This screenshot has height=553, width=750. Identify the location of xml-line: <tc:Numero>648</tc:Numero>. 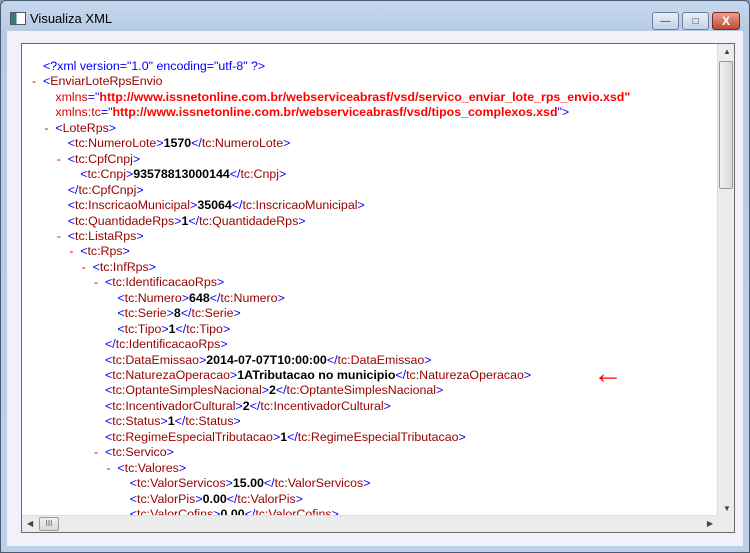
(200, 298).